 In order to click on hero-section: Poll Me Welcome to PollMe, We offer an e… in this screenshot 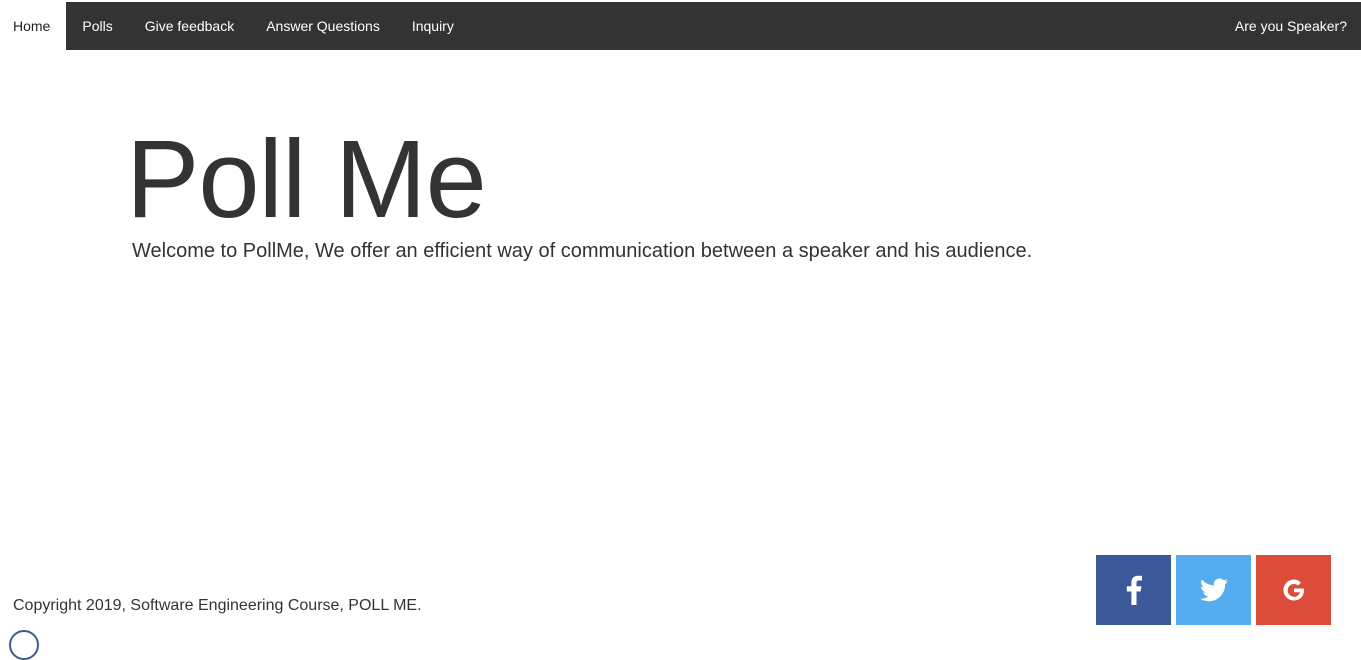, I will do `click(579, 190)`.